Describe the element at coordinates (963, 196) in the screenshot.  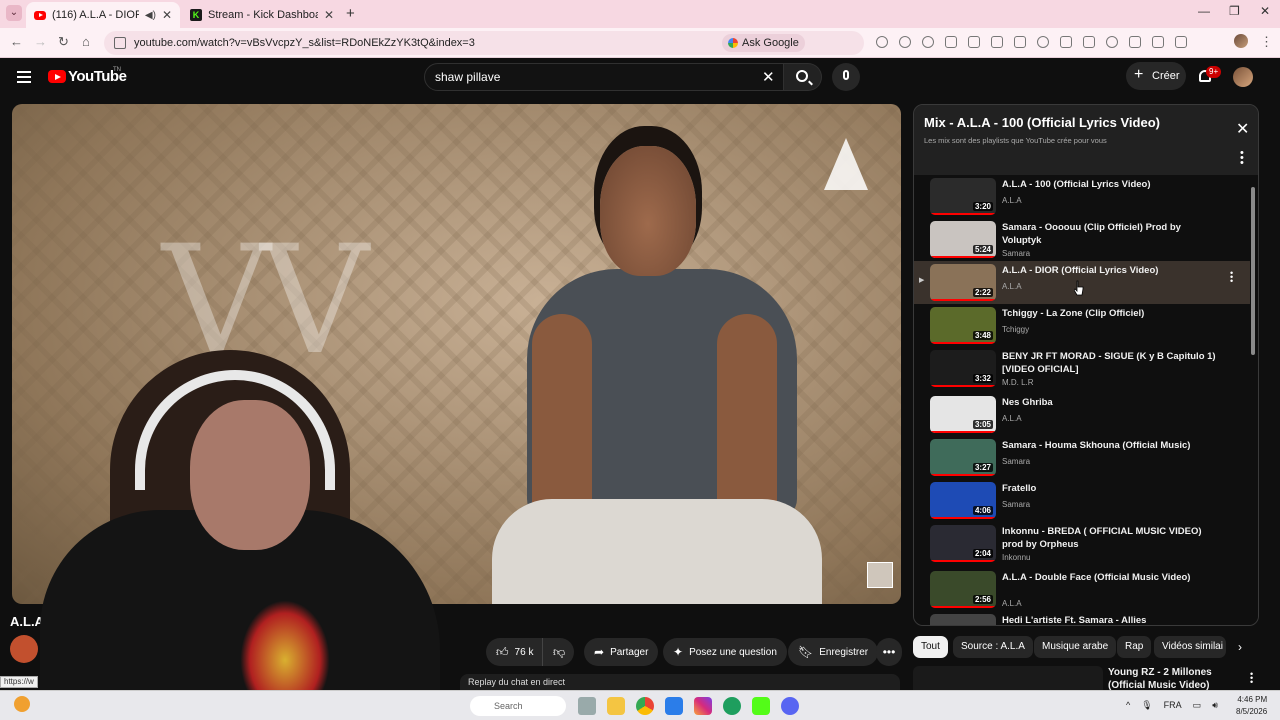
I see `playlist-thumbnail: 3:20` at that location.